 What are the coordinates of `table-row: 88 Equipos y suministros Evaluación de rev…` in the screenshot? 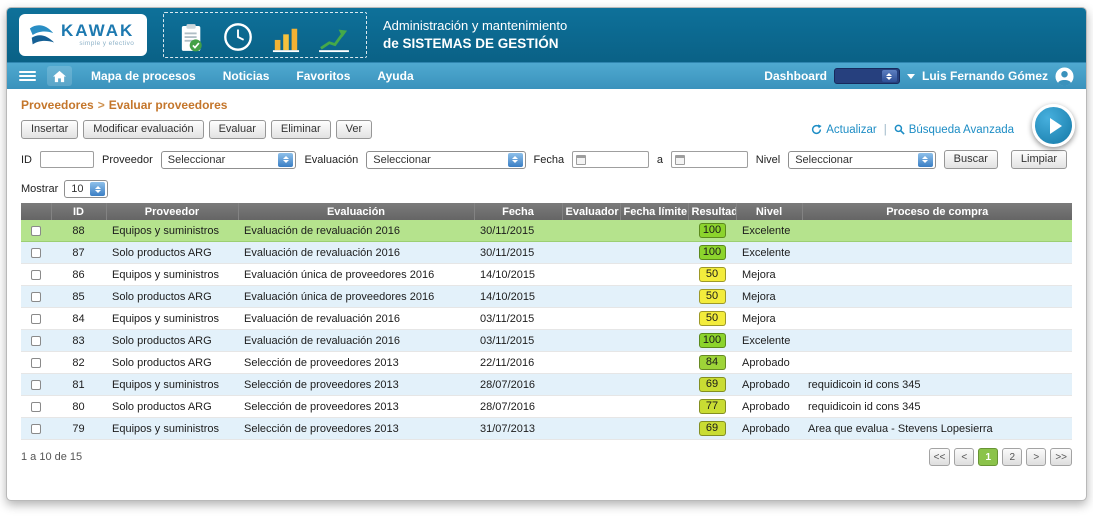 It's located at (546, 231).